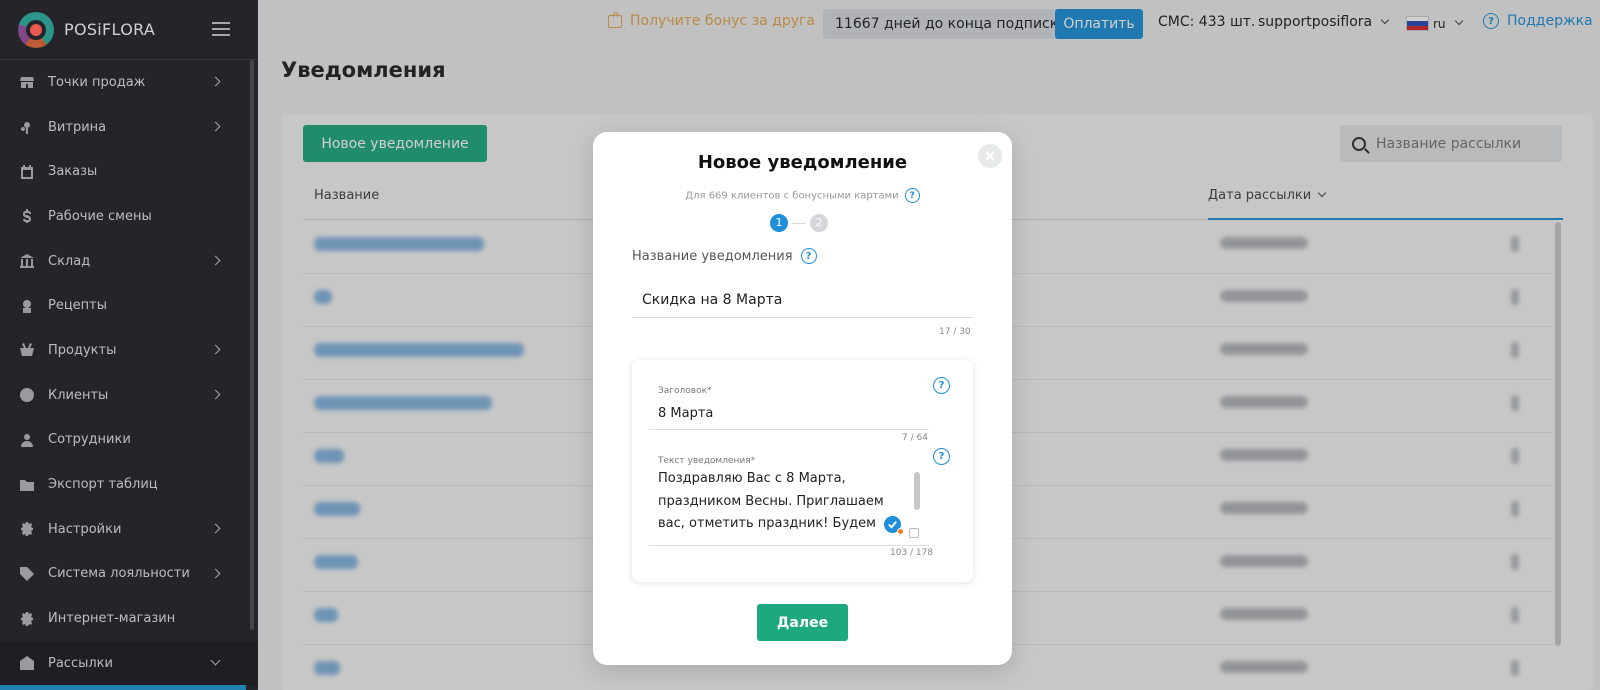 Image resolution: width=1600 pixels, height=690 pixels. What do you see at coordinates (789, 413) in the screenshot?
I see `heading-input` at bounding box center [789, 413].